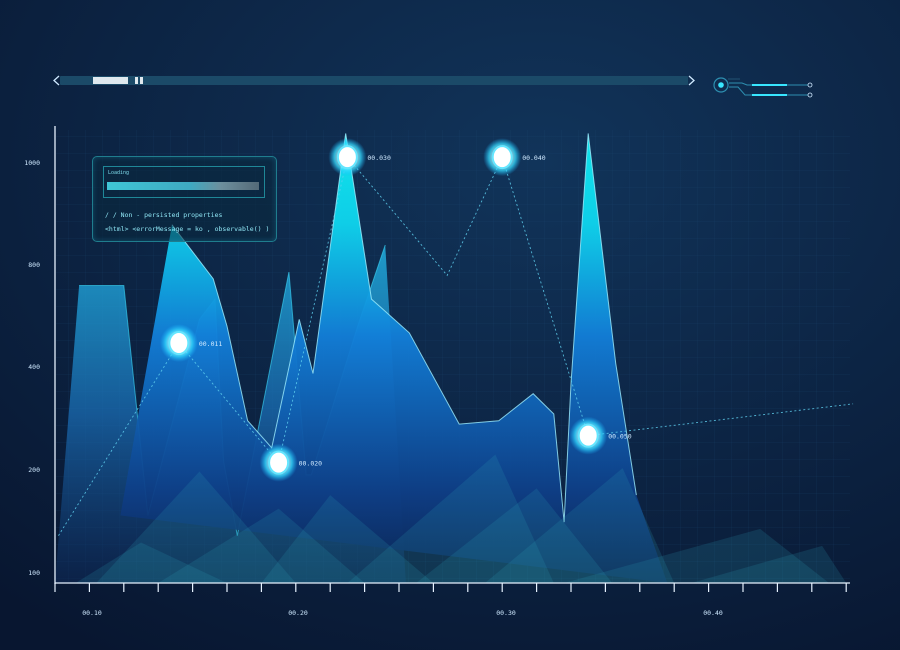 Image resolution: width=900 pixels, height=650 pixels. What do you see at coordinates (534, 158) in the screenshot?
I see `marker-label: 00.040` at bounding box center [534, 158].